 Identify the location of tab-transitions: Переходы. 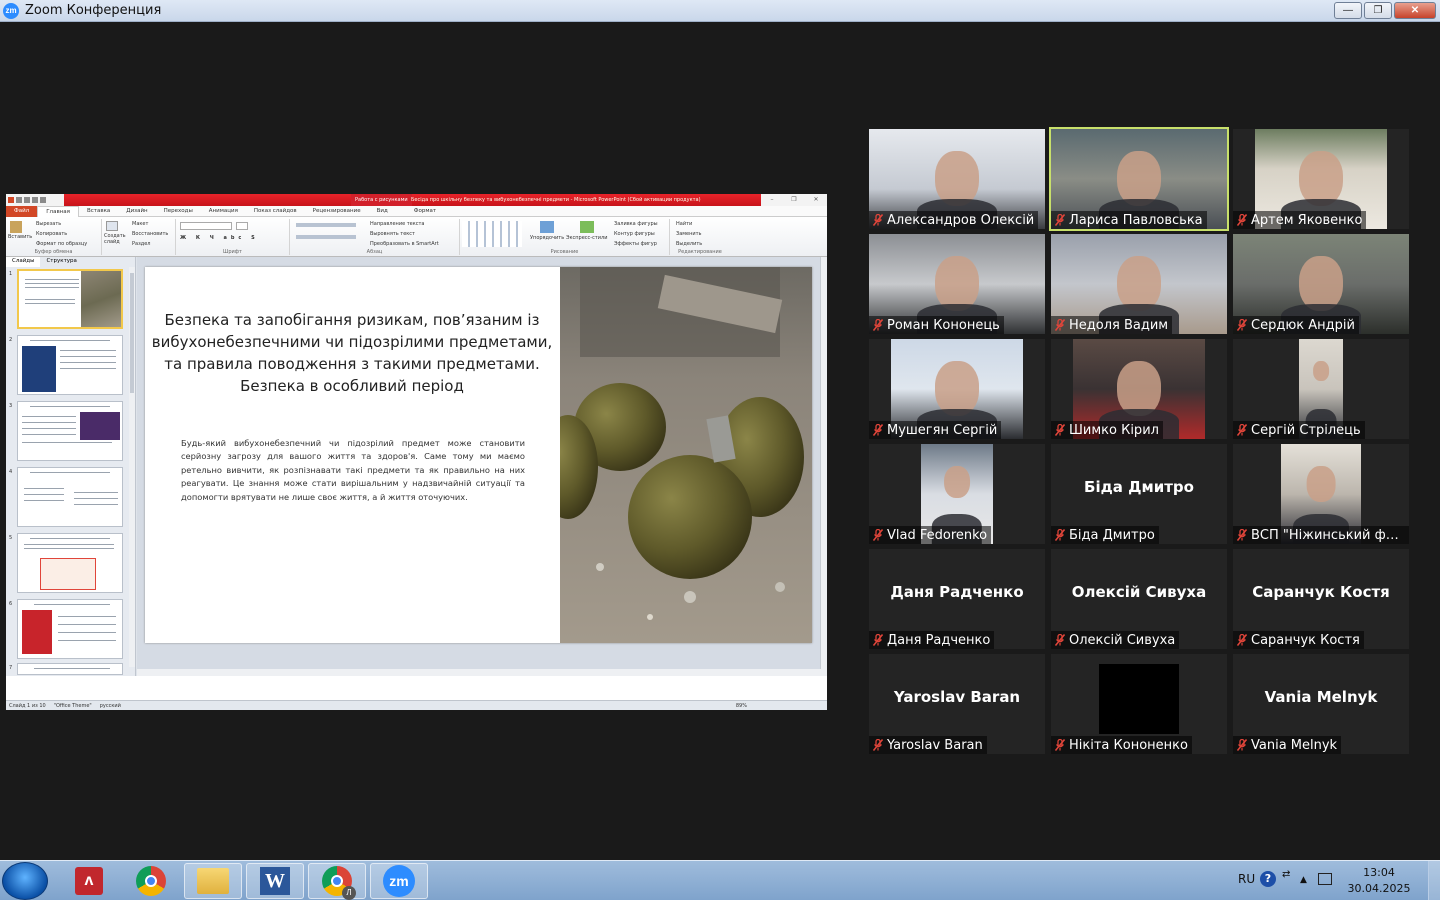
(178, 211).